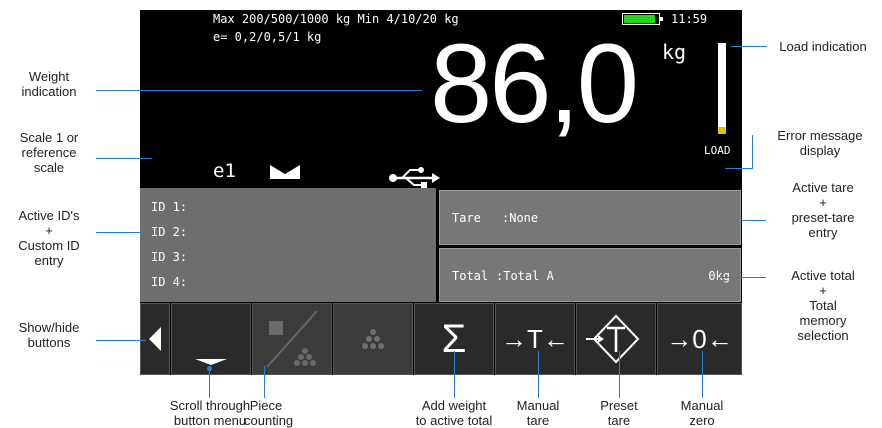  Describe the element at coordinates (722, 88) in the screenshot. I see `load-bar` at that location.